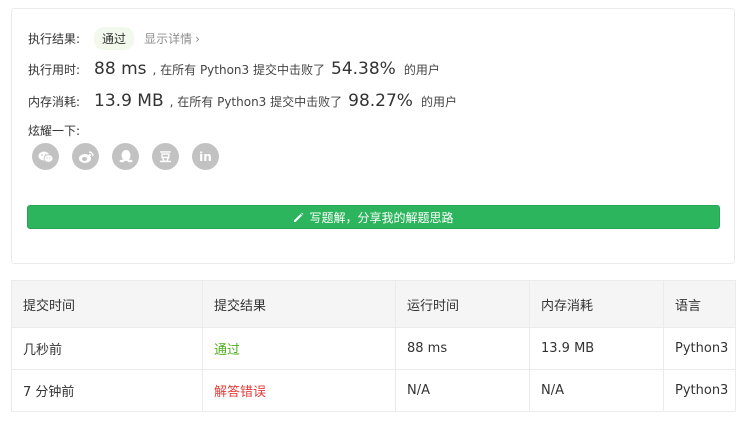 The width and height of the screenshot is (746, 428). What do you see at coordinates (299, 217) in the screenshot?
I see `pencil-icon` at bounding box center [299, 217].